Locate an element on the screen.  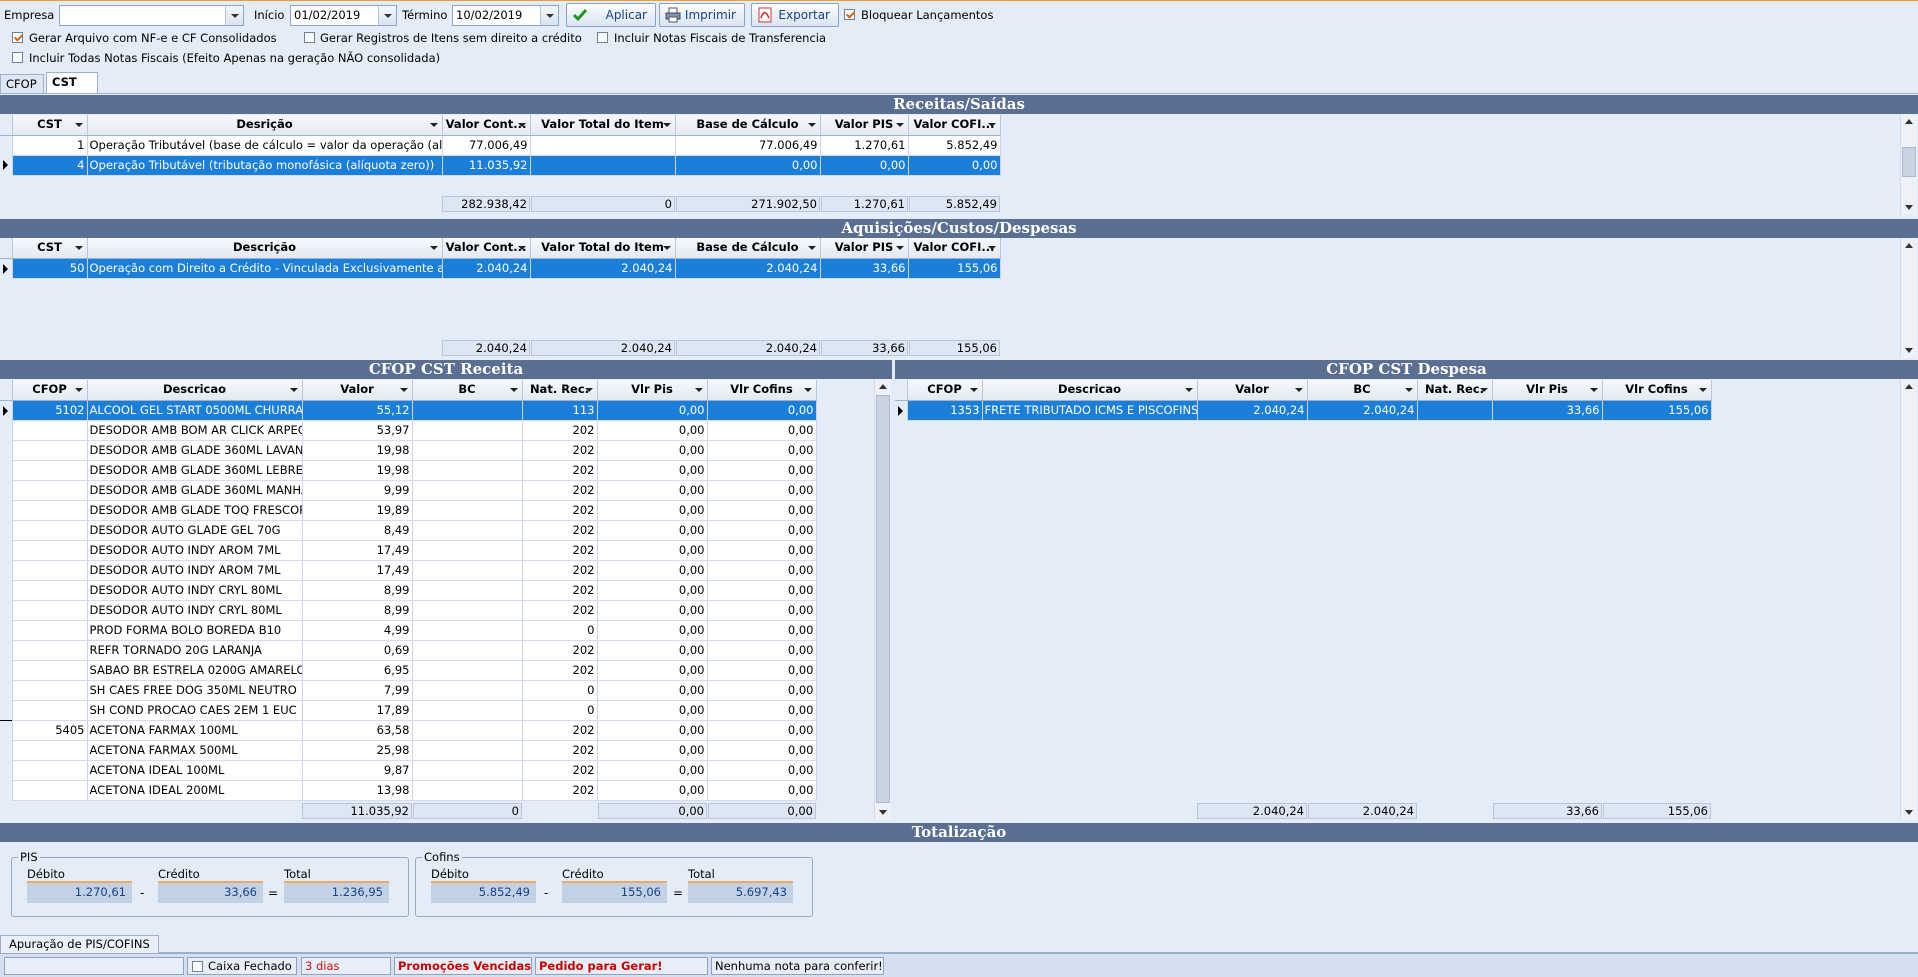
cell-desc: ACETONA FARMAX 500ML is located at coordinates (195, 750).